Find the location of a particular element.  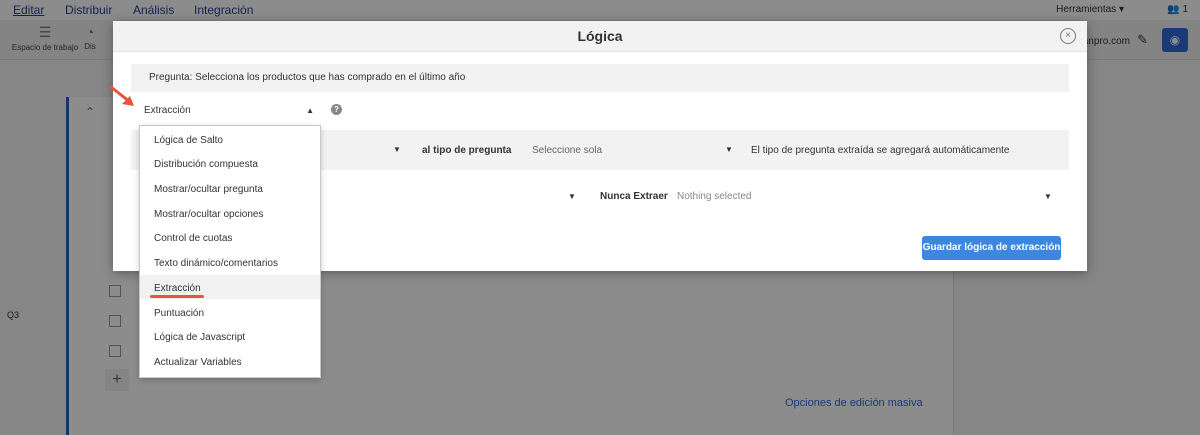

never-extract-select: Nothing selected is located at coordinates (714, 196).